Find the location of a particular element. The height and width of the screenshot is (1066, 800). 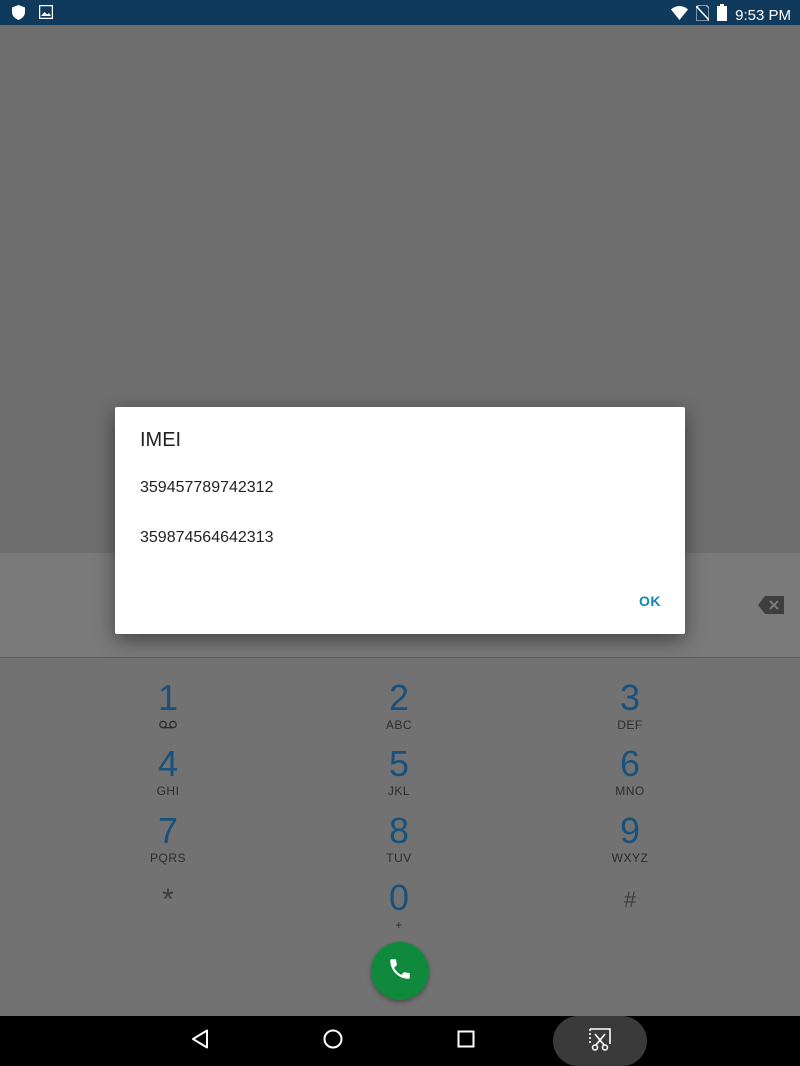

key-digit: * is located at coordinates (168, 899).